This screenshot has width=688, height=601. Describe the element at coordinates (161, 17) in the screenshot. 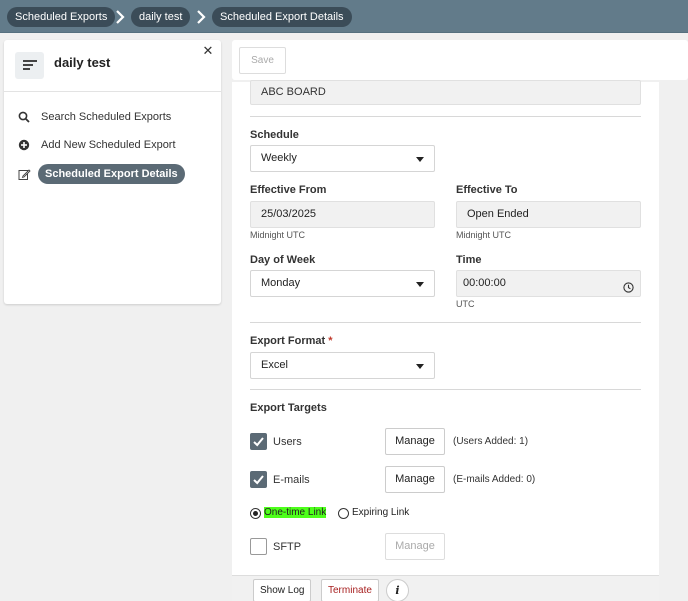

I see `breadcrumb-daily-test: daily test` at that location.